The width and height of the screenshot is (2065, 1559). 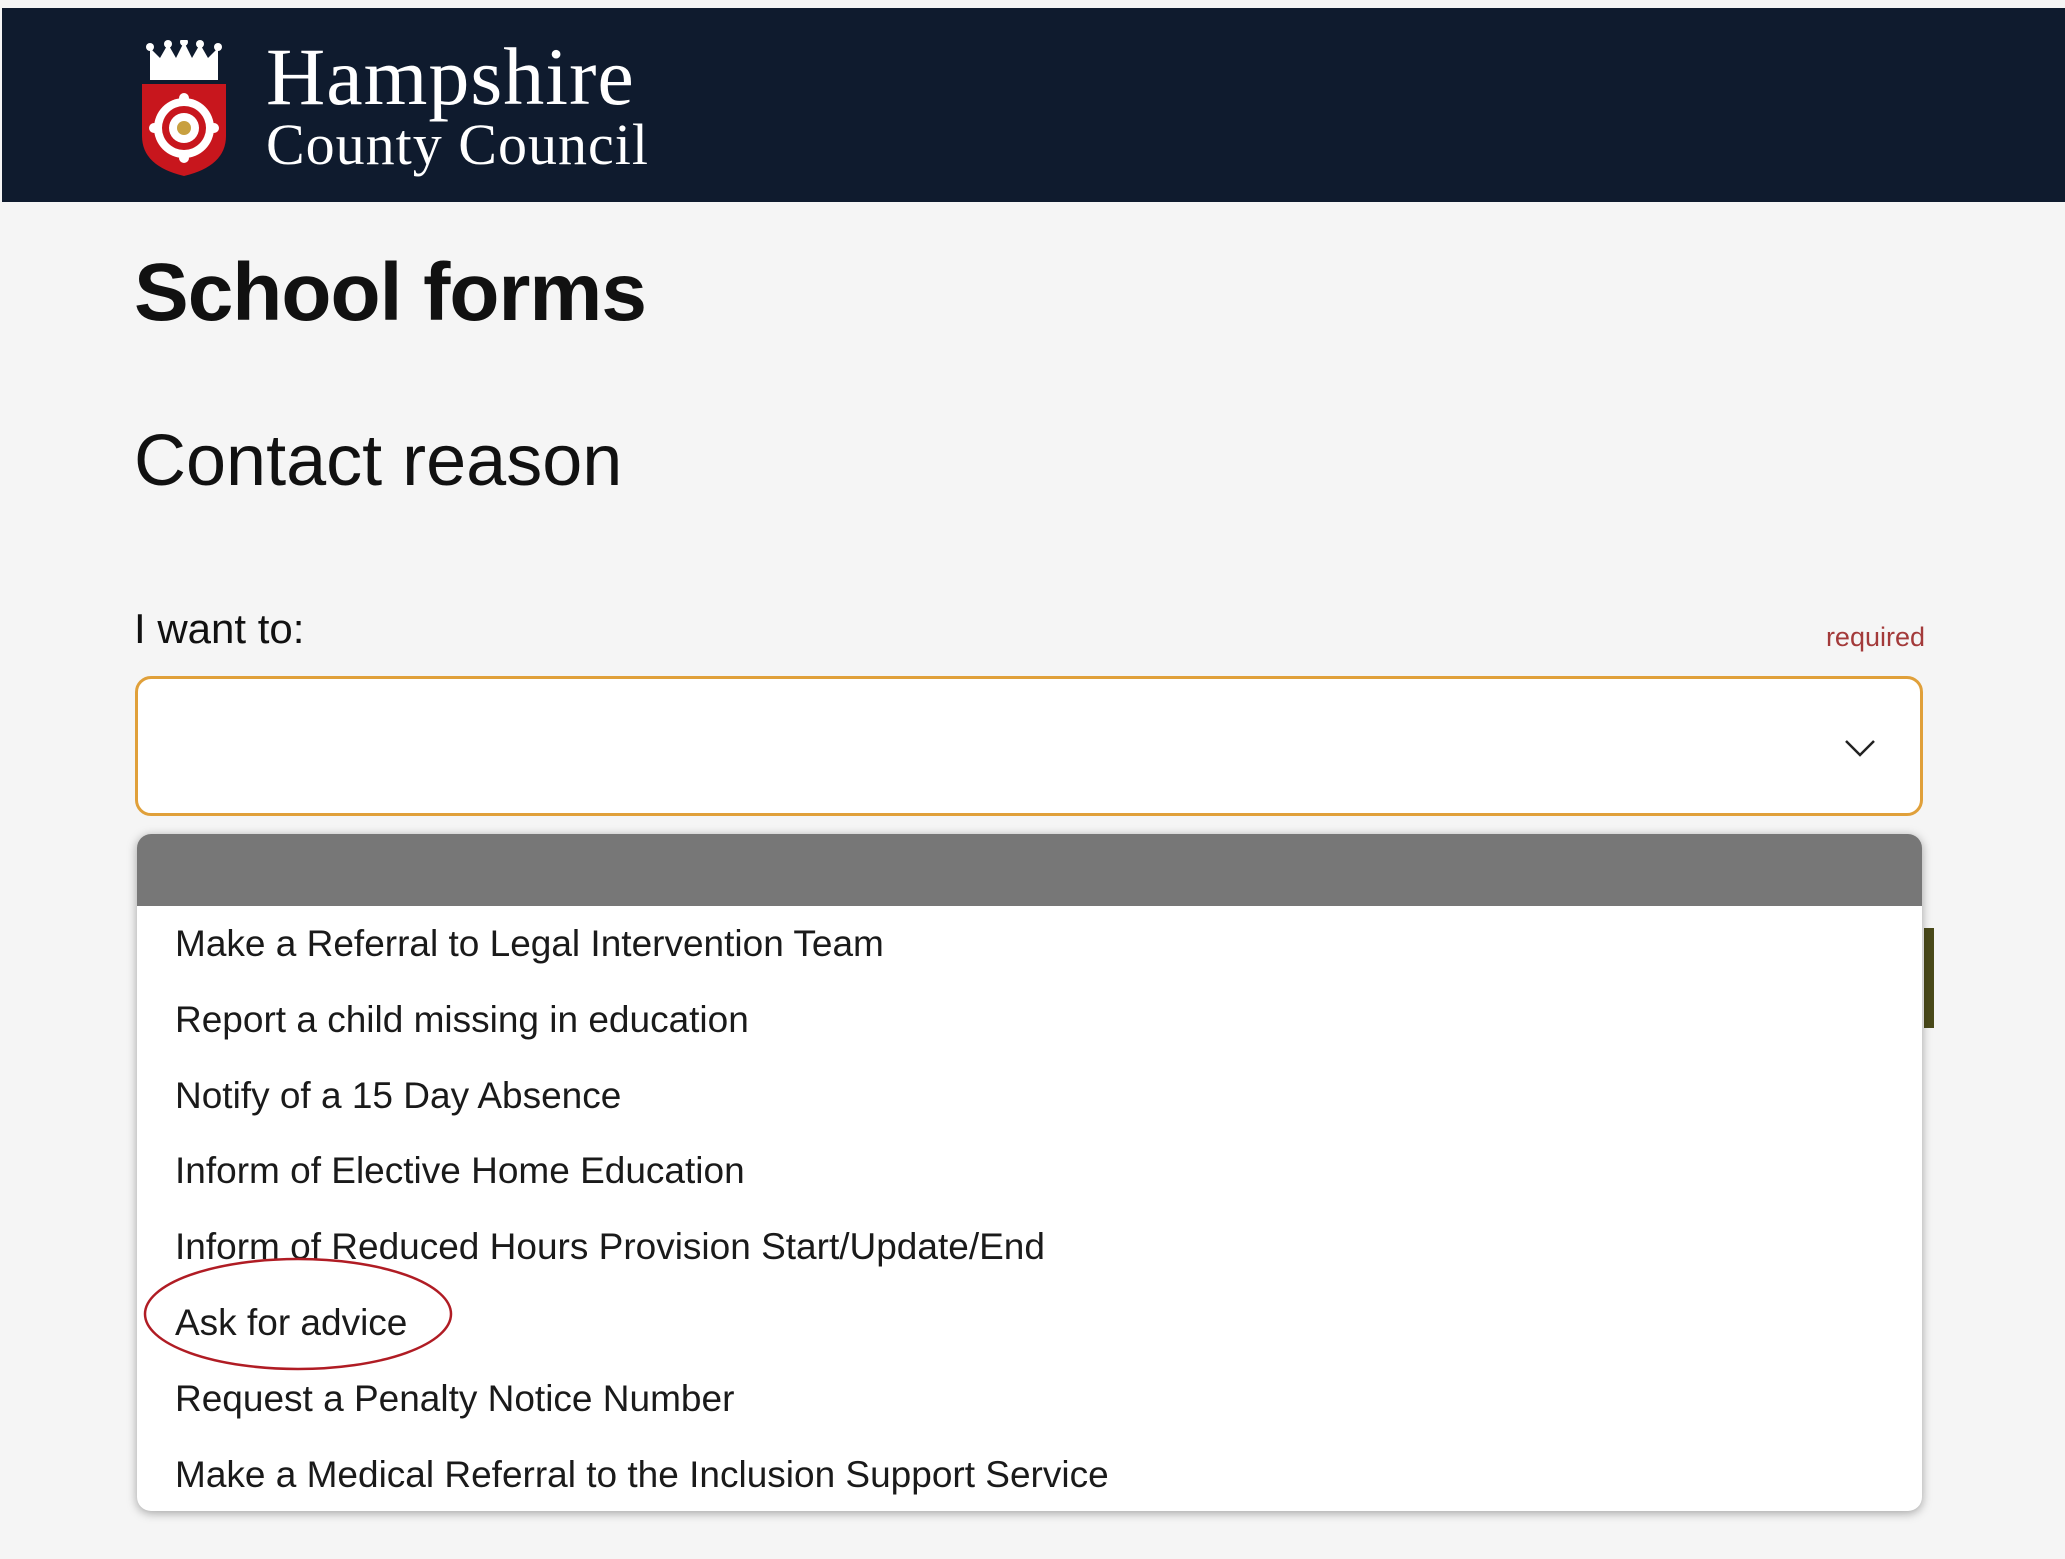 I want to click on council-crest-icon, so click(x=184, y=109).